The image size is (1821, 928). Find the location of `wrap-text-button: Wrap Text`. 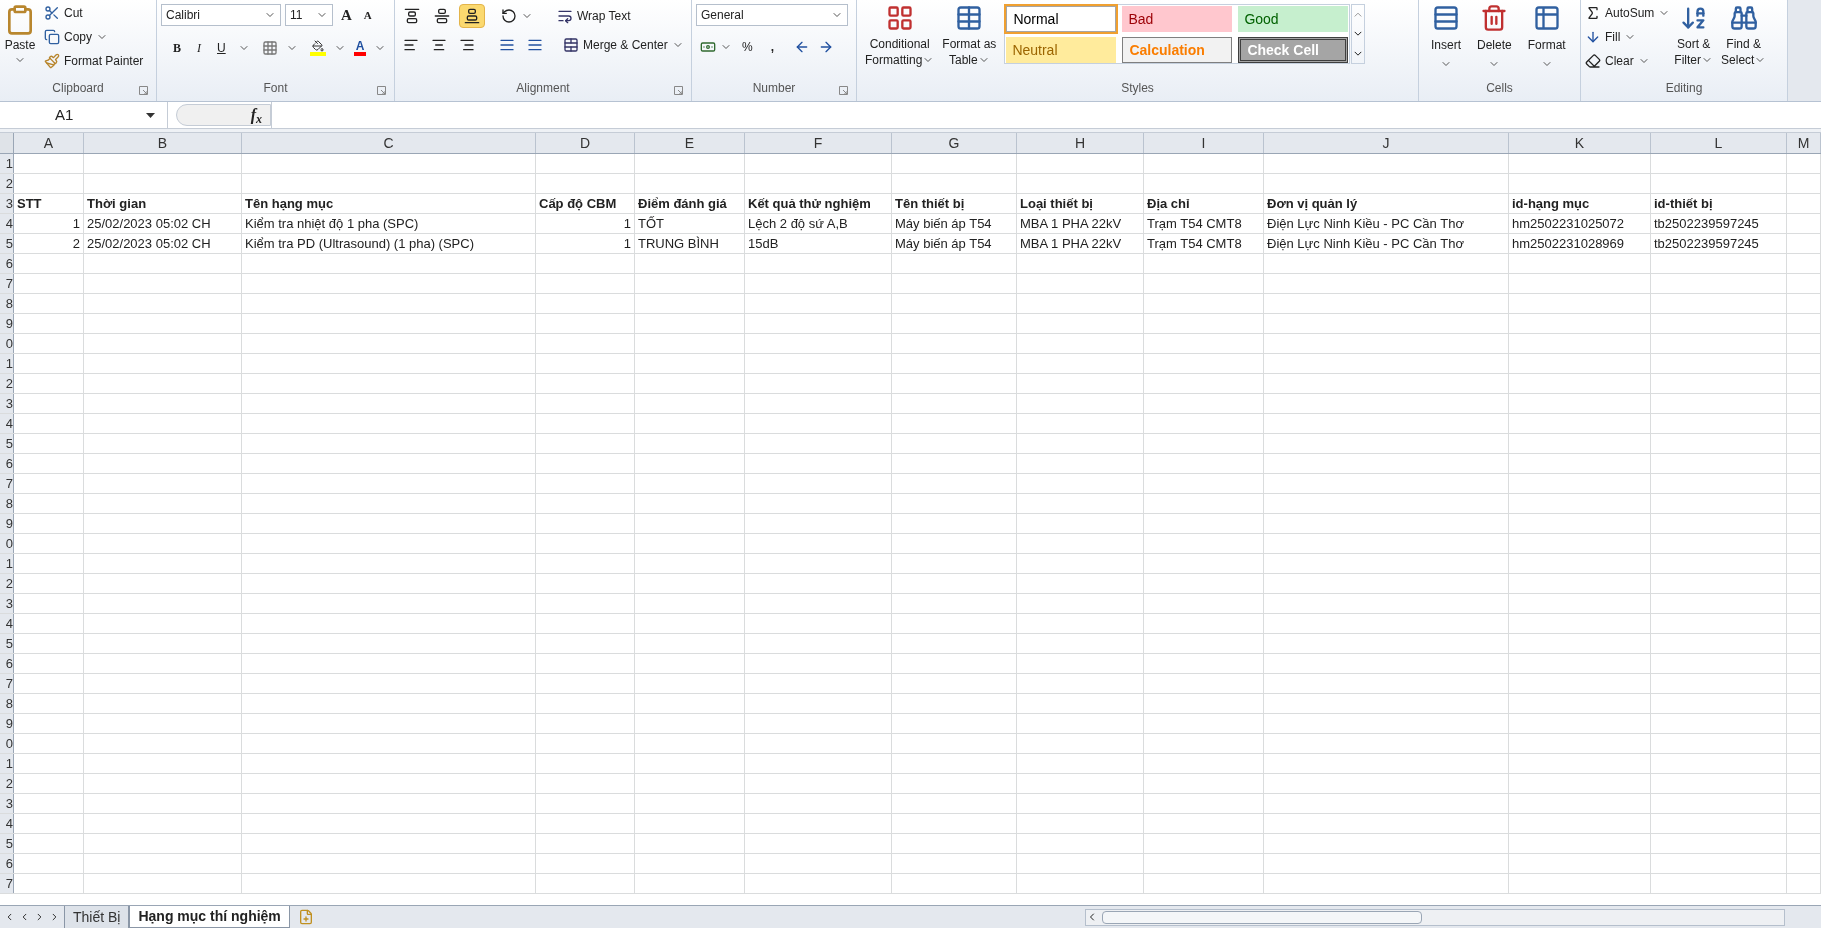

wrap-text-button: Wrap Text is located at coordinates (594, 16).